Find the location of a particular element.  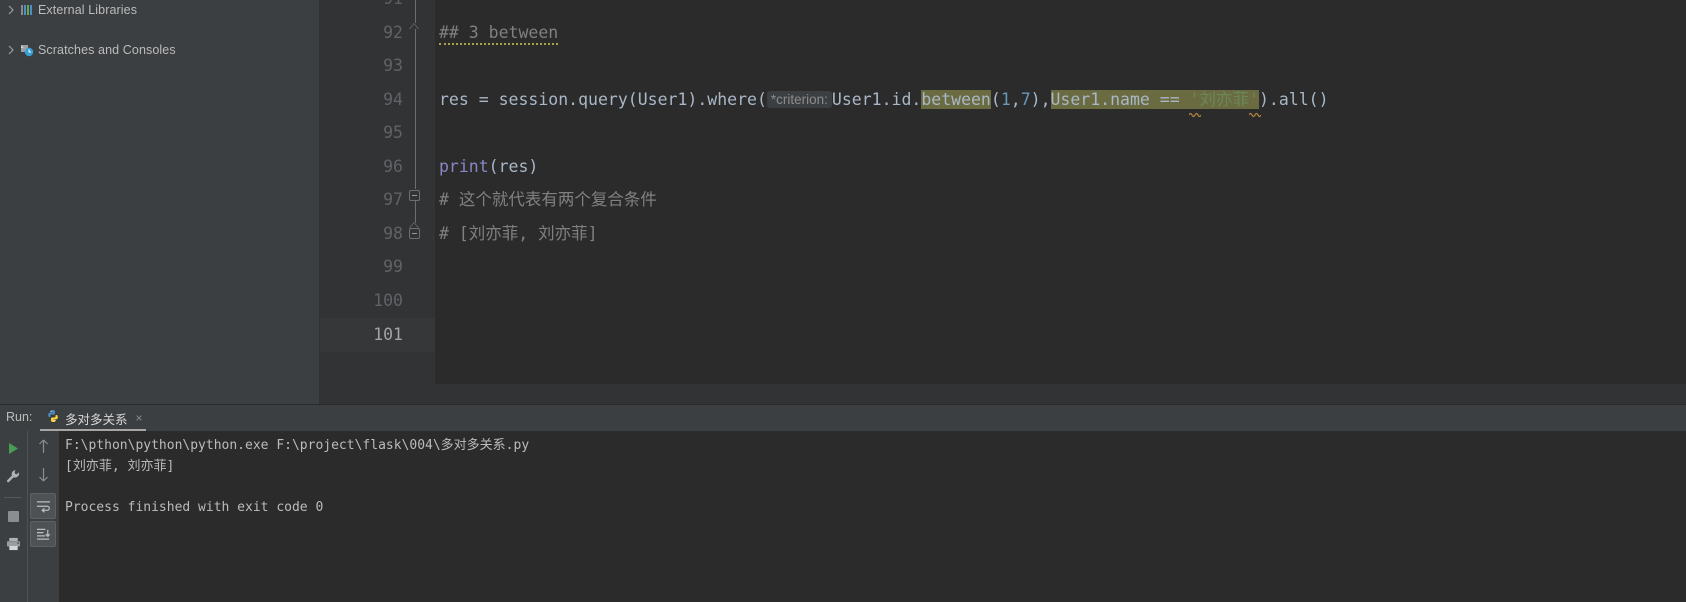

line-number: 100 is located at coordinates (388, 300).